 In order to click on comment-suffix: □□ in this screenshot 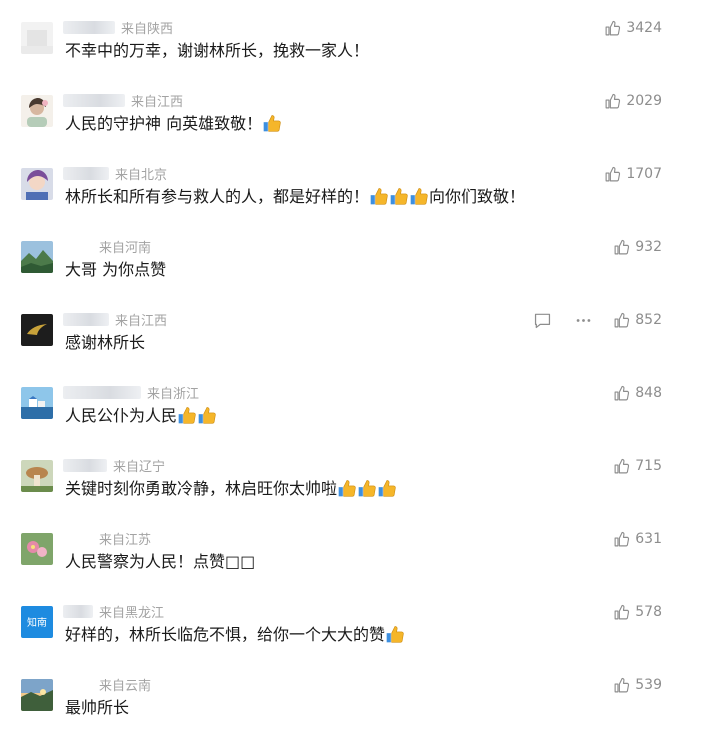, I will do `click(240, 561)`.